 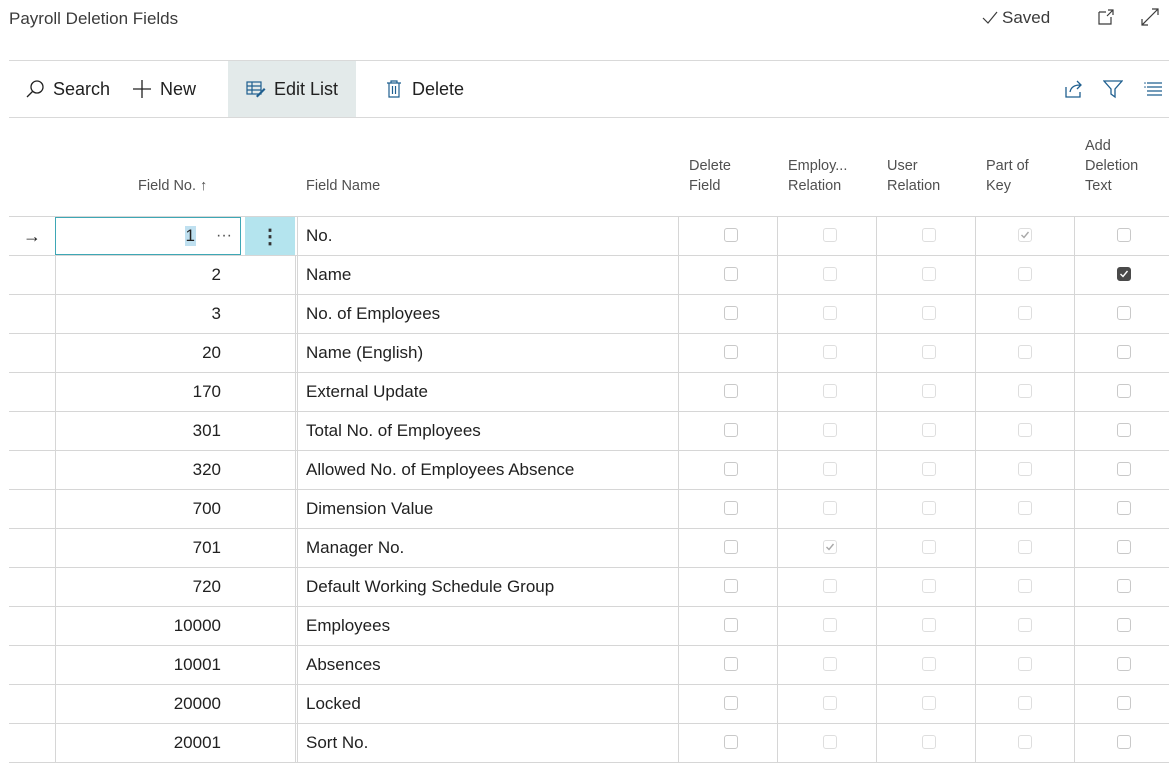 I want to click on field-no-input: 1 ···, so click(x=148, y=236).